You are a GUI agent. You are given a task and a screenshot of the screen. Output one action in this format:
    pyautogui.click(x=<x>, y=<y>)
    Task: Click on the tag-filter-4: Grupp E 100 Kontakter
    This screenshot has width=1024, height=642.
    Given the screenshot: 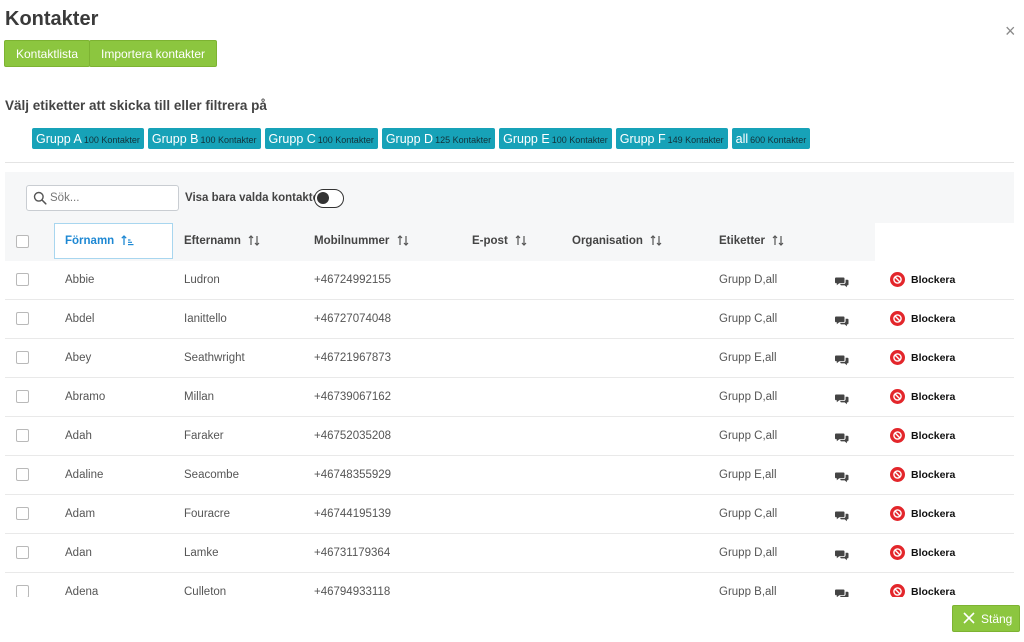 What is the action you would take?
    pyautogui.click(x=555, y=138)
    